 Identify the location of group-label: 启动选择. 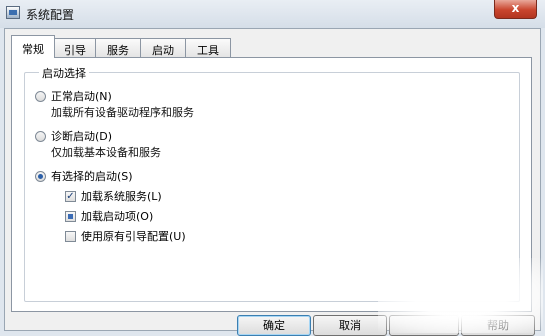
(64, 73).